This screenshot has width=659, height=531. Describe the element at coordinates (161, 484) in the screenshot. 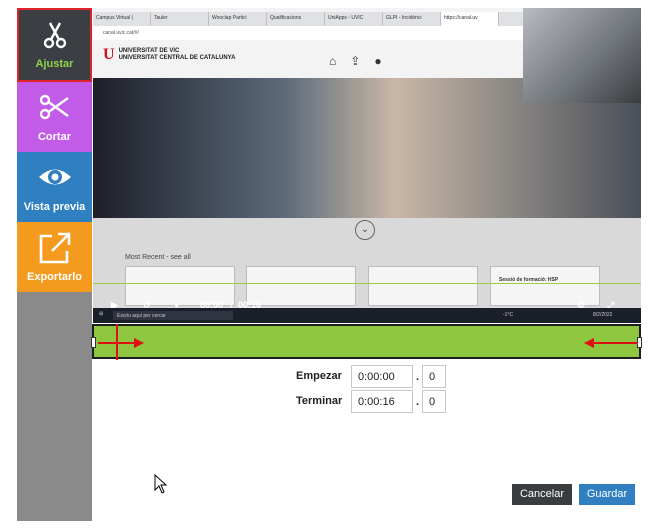

I see `mouse-cursor-icon` at that location.